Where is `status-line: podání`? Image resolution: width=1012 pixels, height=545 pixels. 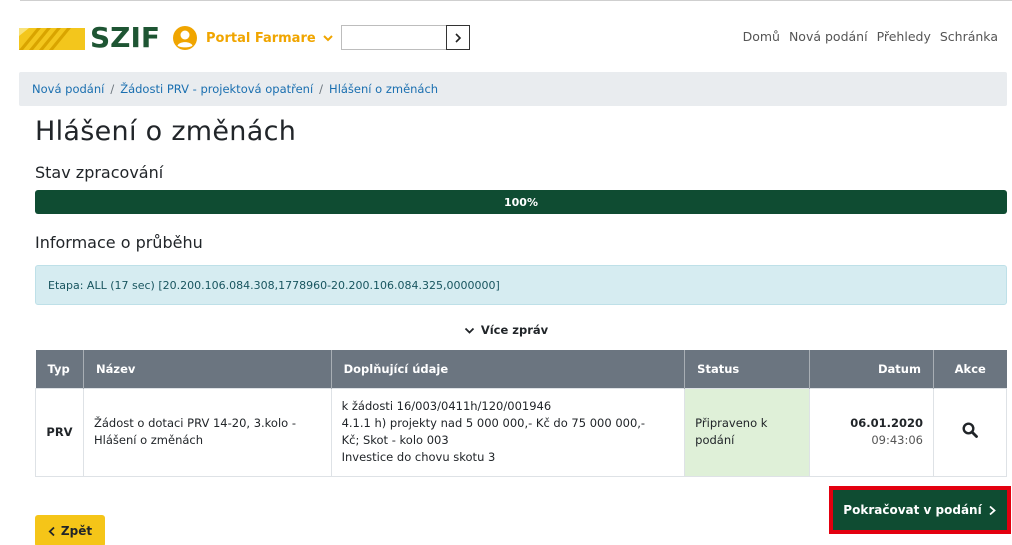
status-line: podání is located at coordinates (715, 440).